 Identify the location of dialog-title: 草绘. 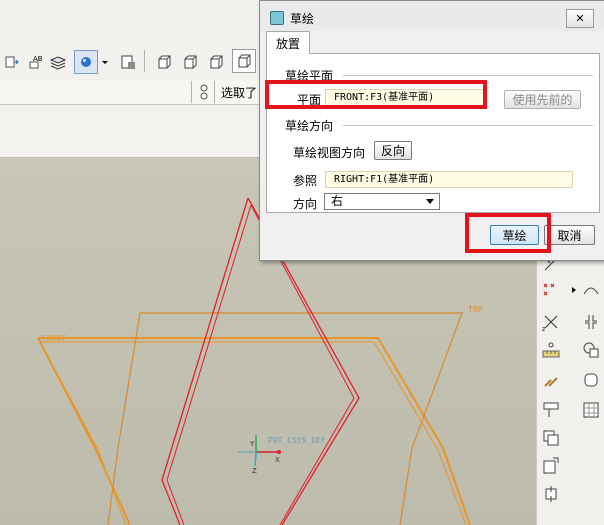
(302, 19).